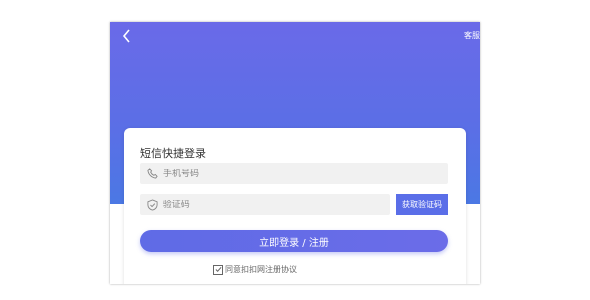  Describe the element at coordinates (276, 204) in the screenshot. I see `code-input` at that location.